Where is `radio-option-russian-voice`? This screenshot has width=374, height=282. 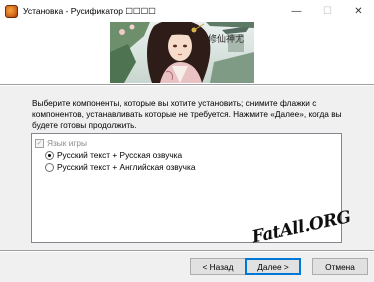 radio-option-russian-voice is located at coordinates (49, 155).